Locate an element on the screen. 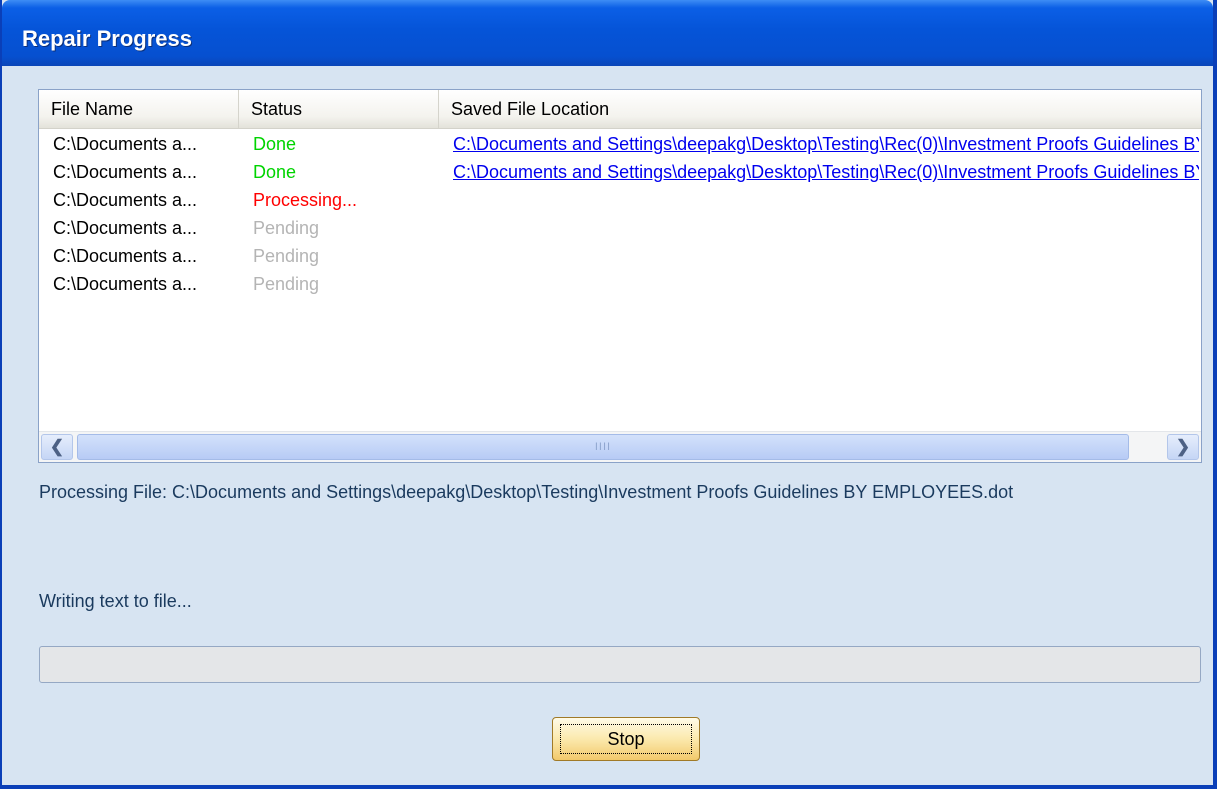  window-title: Repair Progress is located at coordinates (107, 38).